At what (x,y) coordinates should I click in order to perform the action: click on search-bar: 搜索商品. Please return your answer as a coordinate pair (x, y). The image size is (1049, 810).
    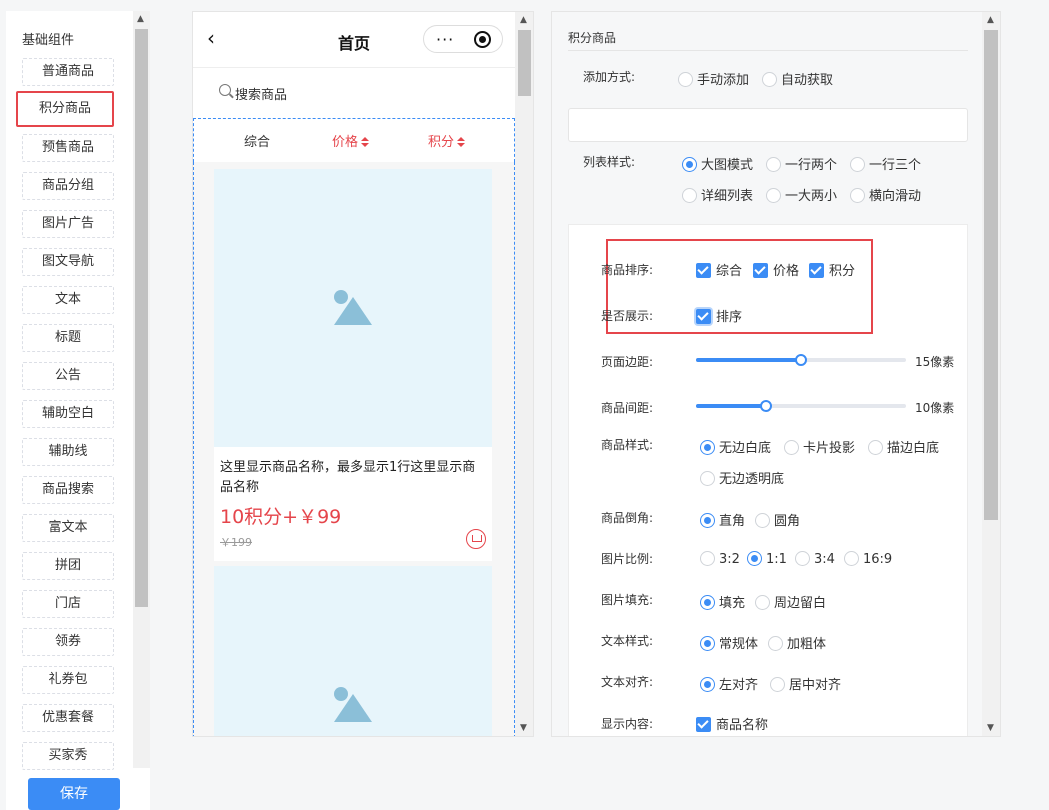
    Looking at the image, I should click on (354, 93).